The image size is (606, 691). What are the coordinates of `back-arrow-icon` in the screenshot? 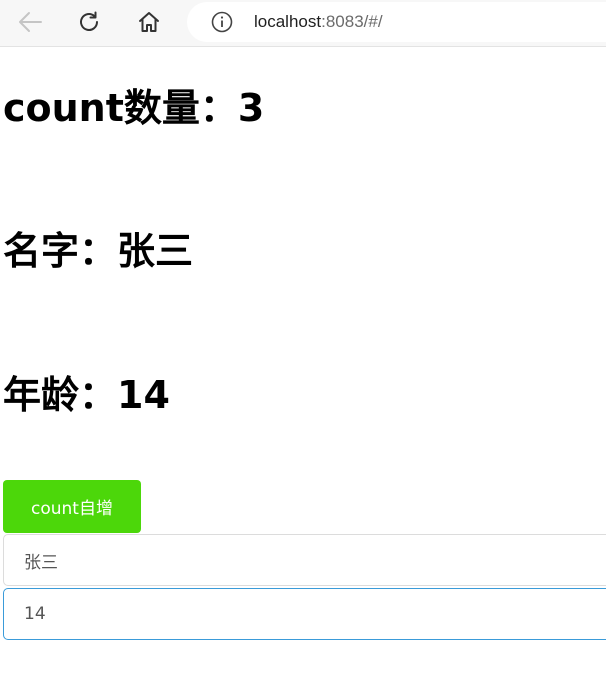 It's located at (30, 22).